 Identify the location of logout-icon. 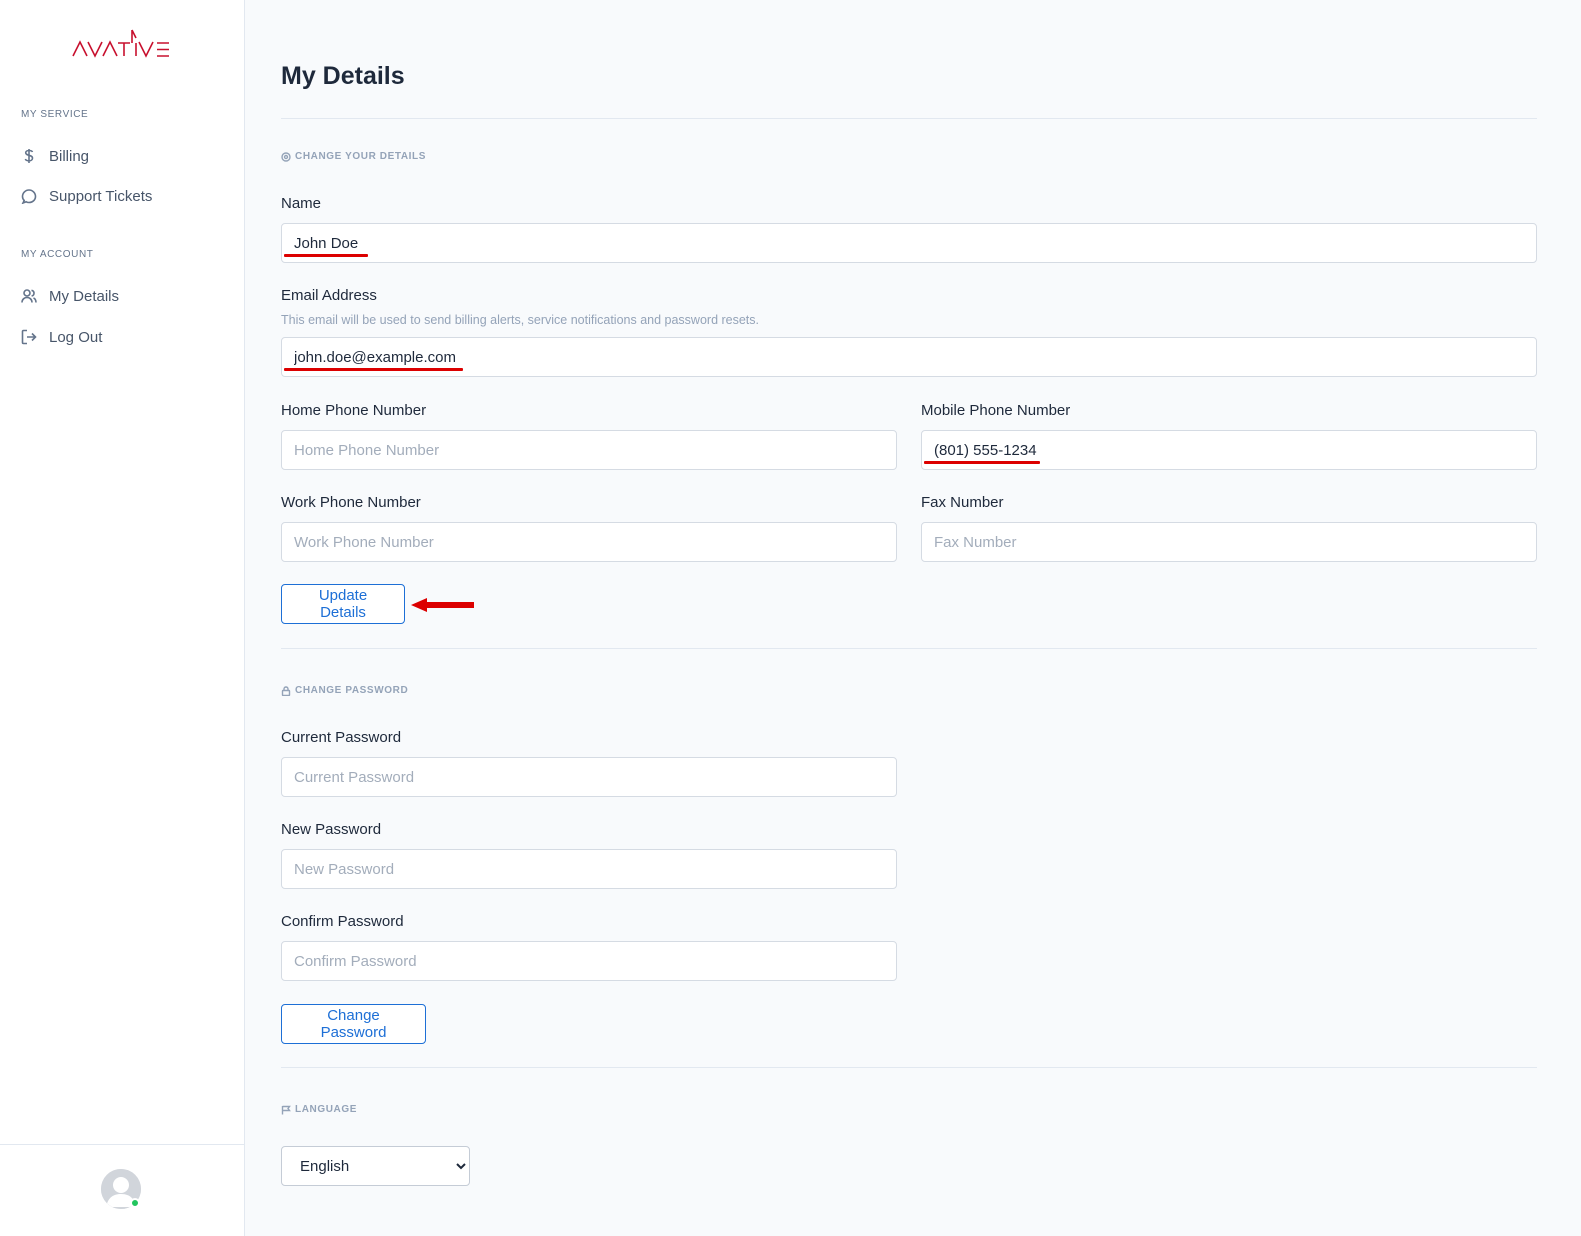
(29, 337).